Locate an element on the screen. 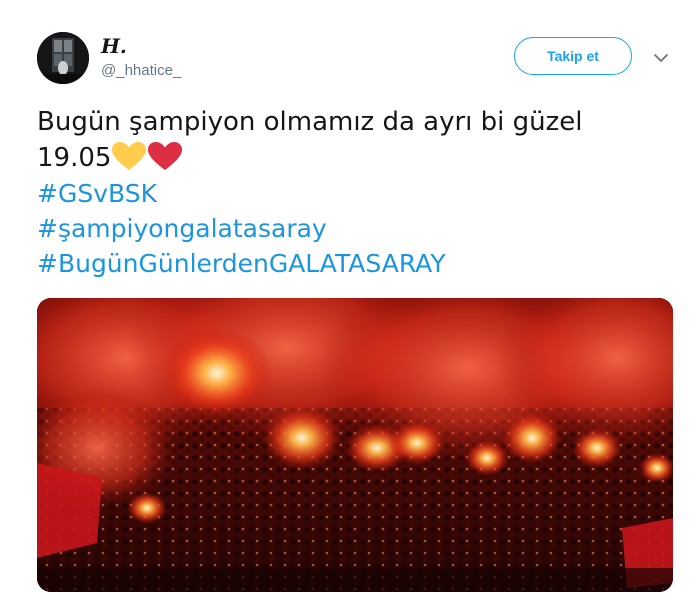 The height and width of the screenshot is (602, 700). screen-name: @_hhatice_ is located at coordinates (141, 71).